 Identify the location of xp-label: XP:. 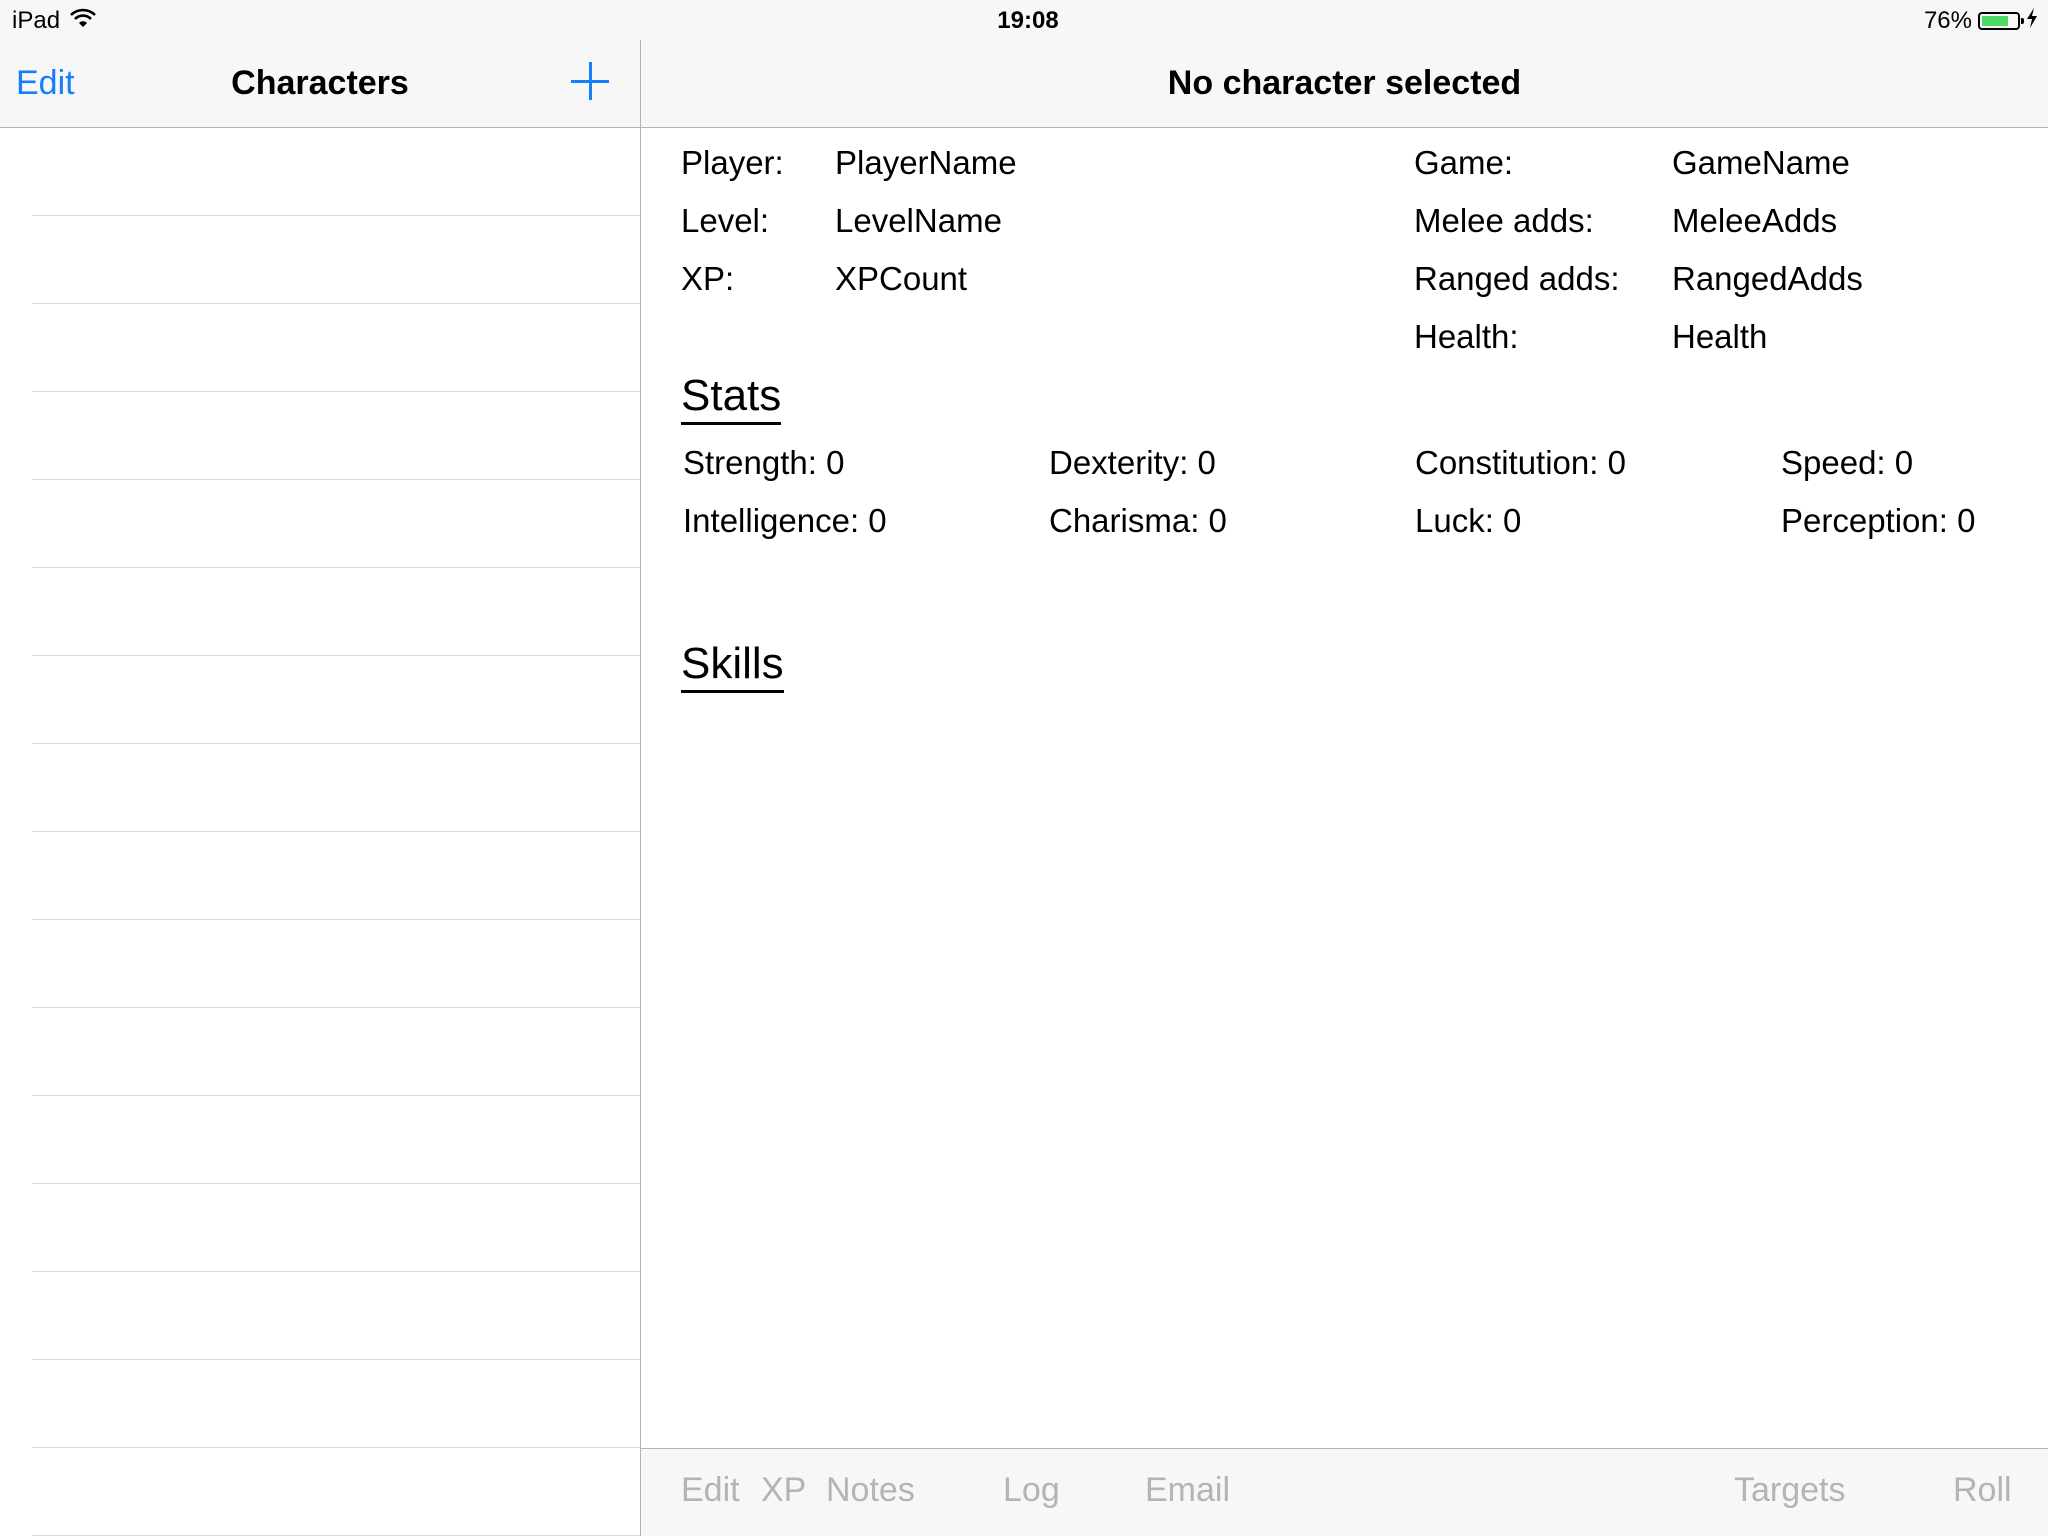
(708, 278).